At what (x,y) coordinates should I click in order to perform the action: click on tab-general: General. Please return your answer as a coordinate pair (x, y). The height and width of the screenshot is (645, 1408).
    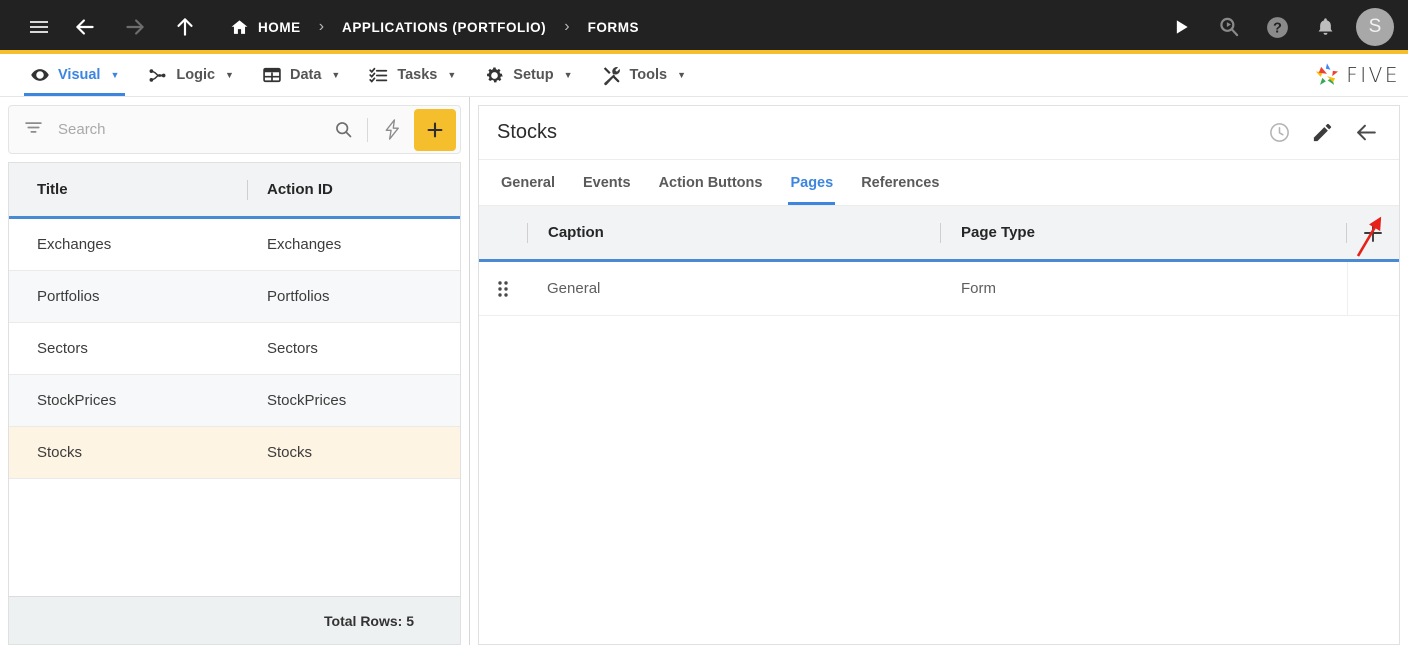
    Looking at the image, I should click on (528, 182).